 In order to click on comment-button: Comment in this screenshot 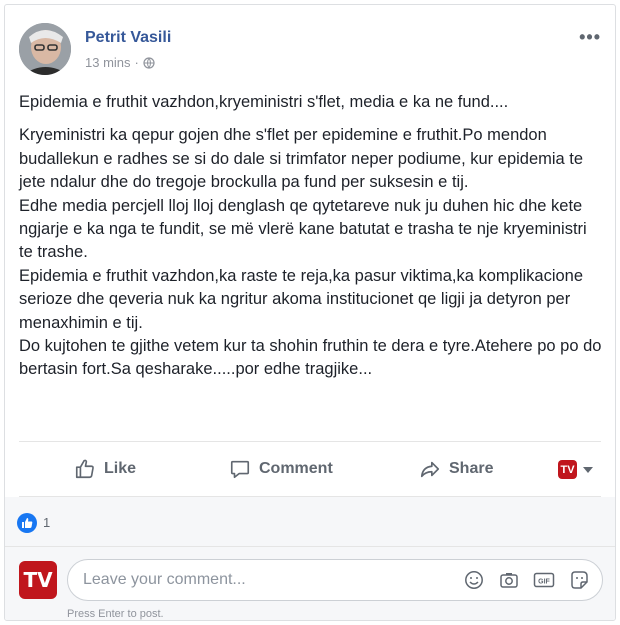, I will do `click(281, 469)`.